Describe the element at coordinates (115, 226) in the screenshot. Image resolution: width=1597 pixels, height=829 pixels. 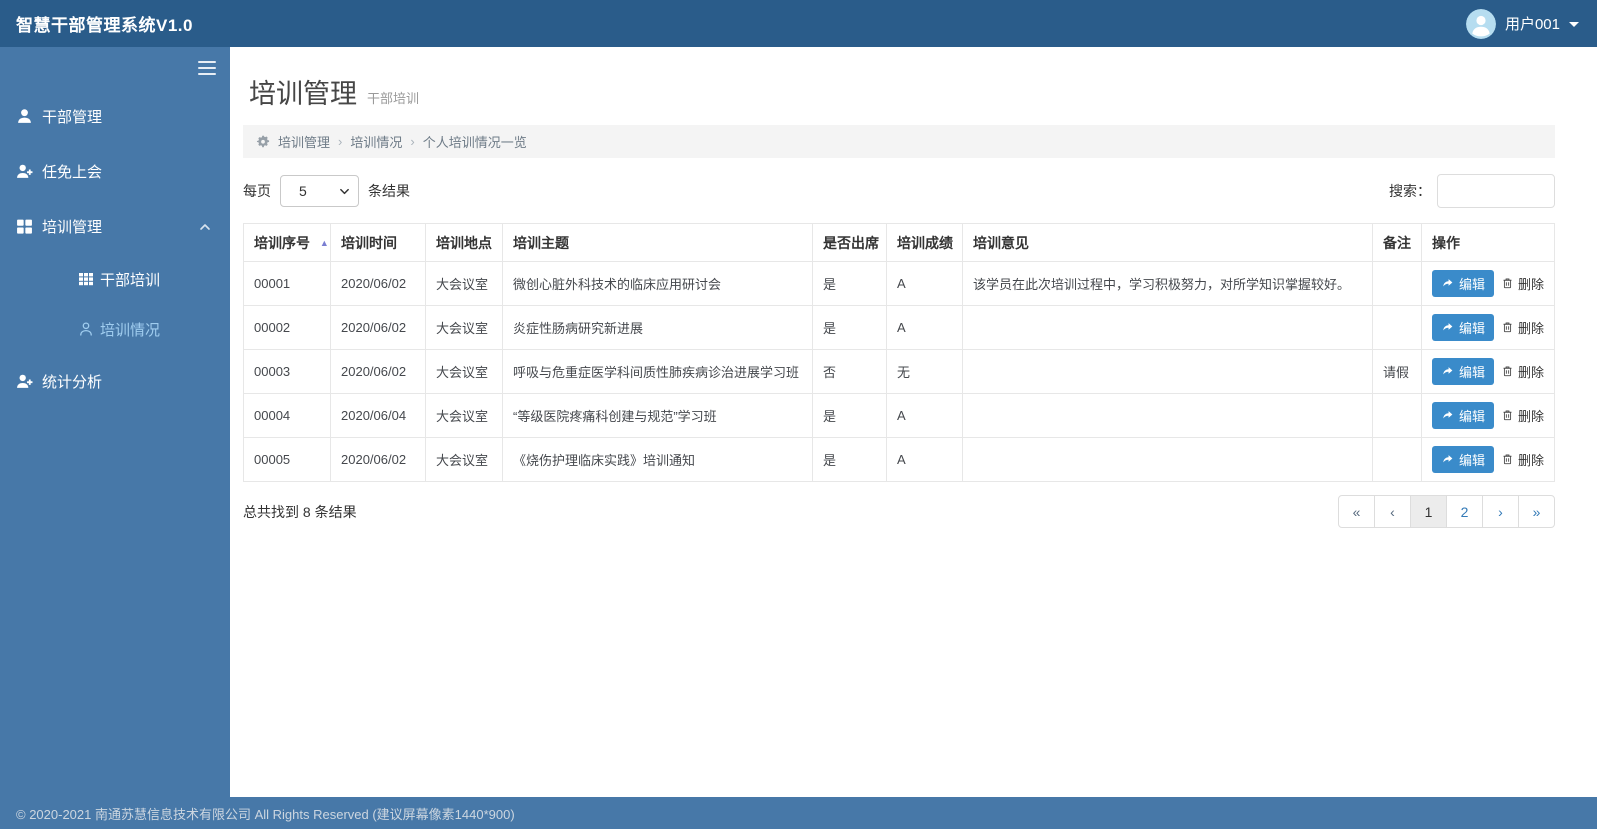
I see `sidebar-item-training-management: 培训管理` at that location.